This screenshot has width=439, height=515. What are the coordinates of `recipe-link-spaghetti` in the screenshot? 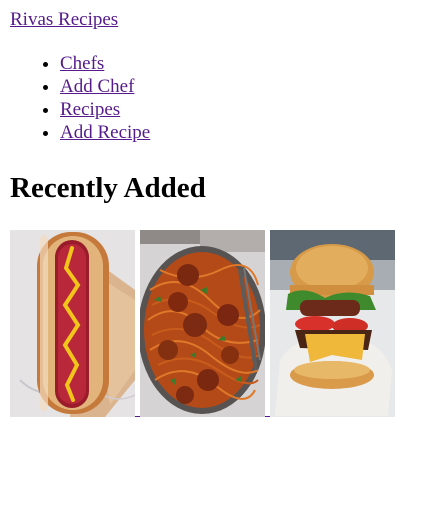 It's located at (202, 323).